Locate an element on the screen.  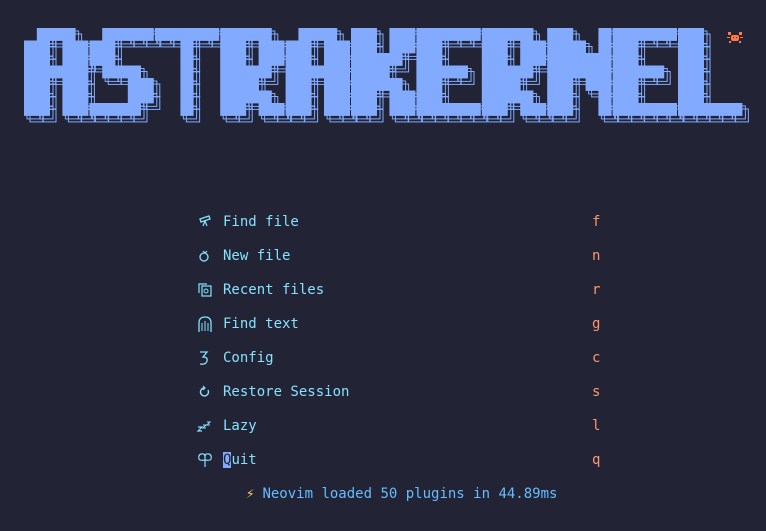
menu-item-shortcut: f is located at coordinates (596, 222).